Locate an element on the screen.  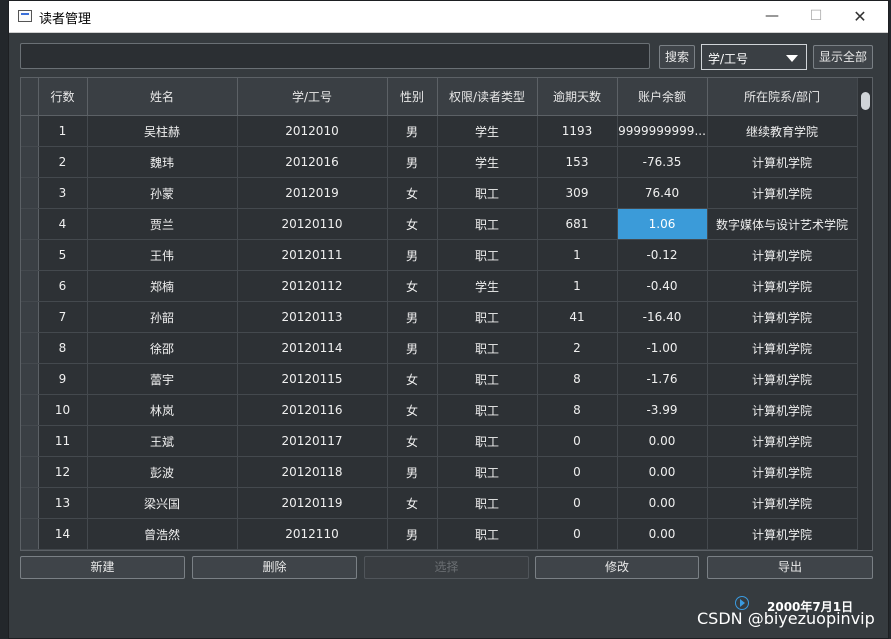
column-header: 性别 is located at coordinates (412, 97).